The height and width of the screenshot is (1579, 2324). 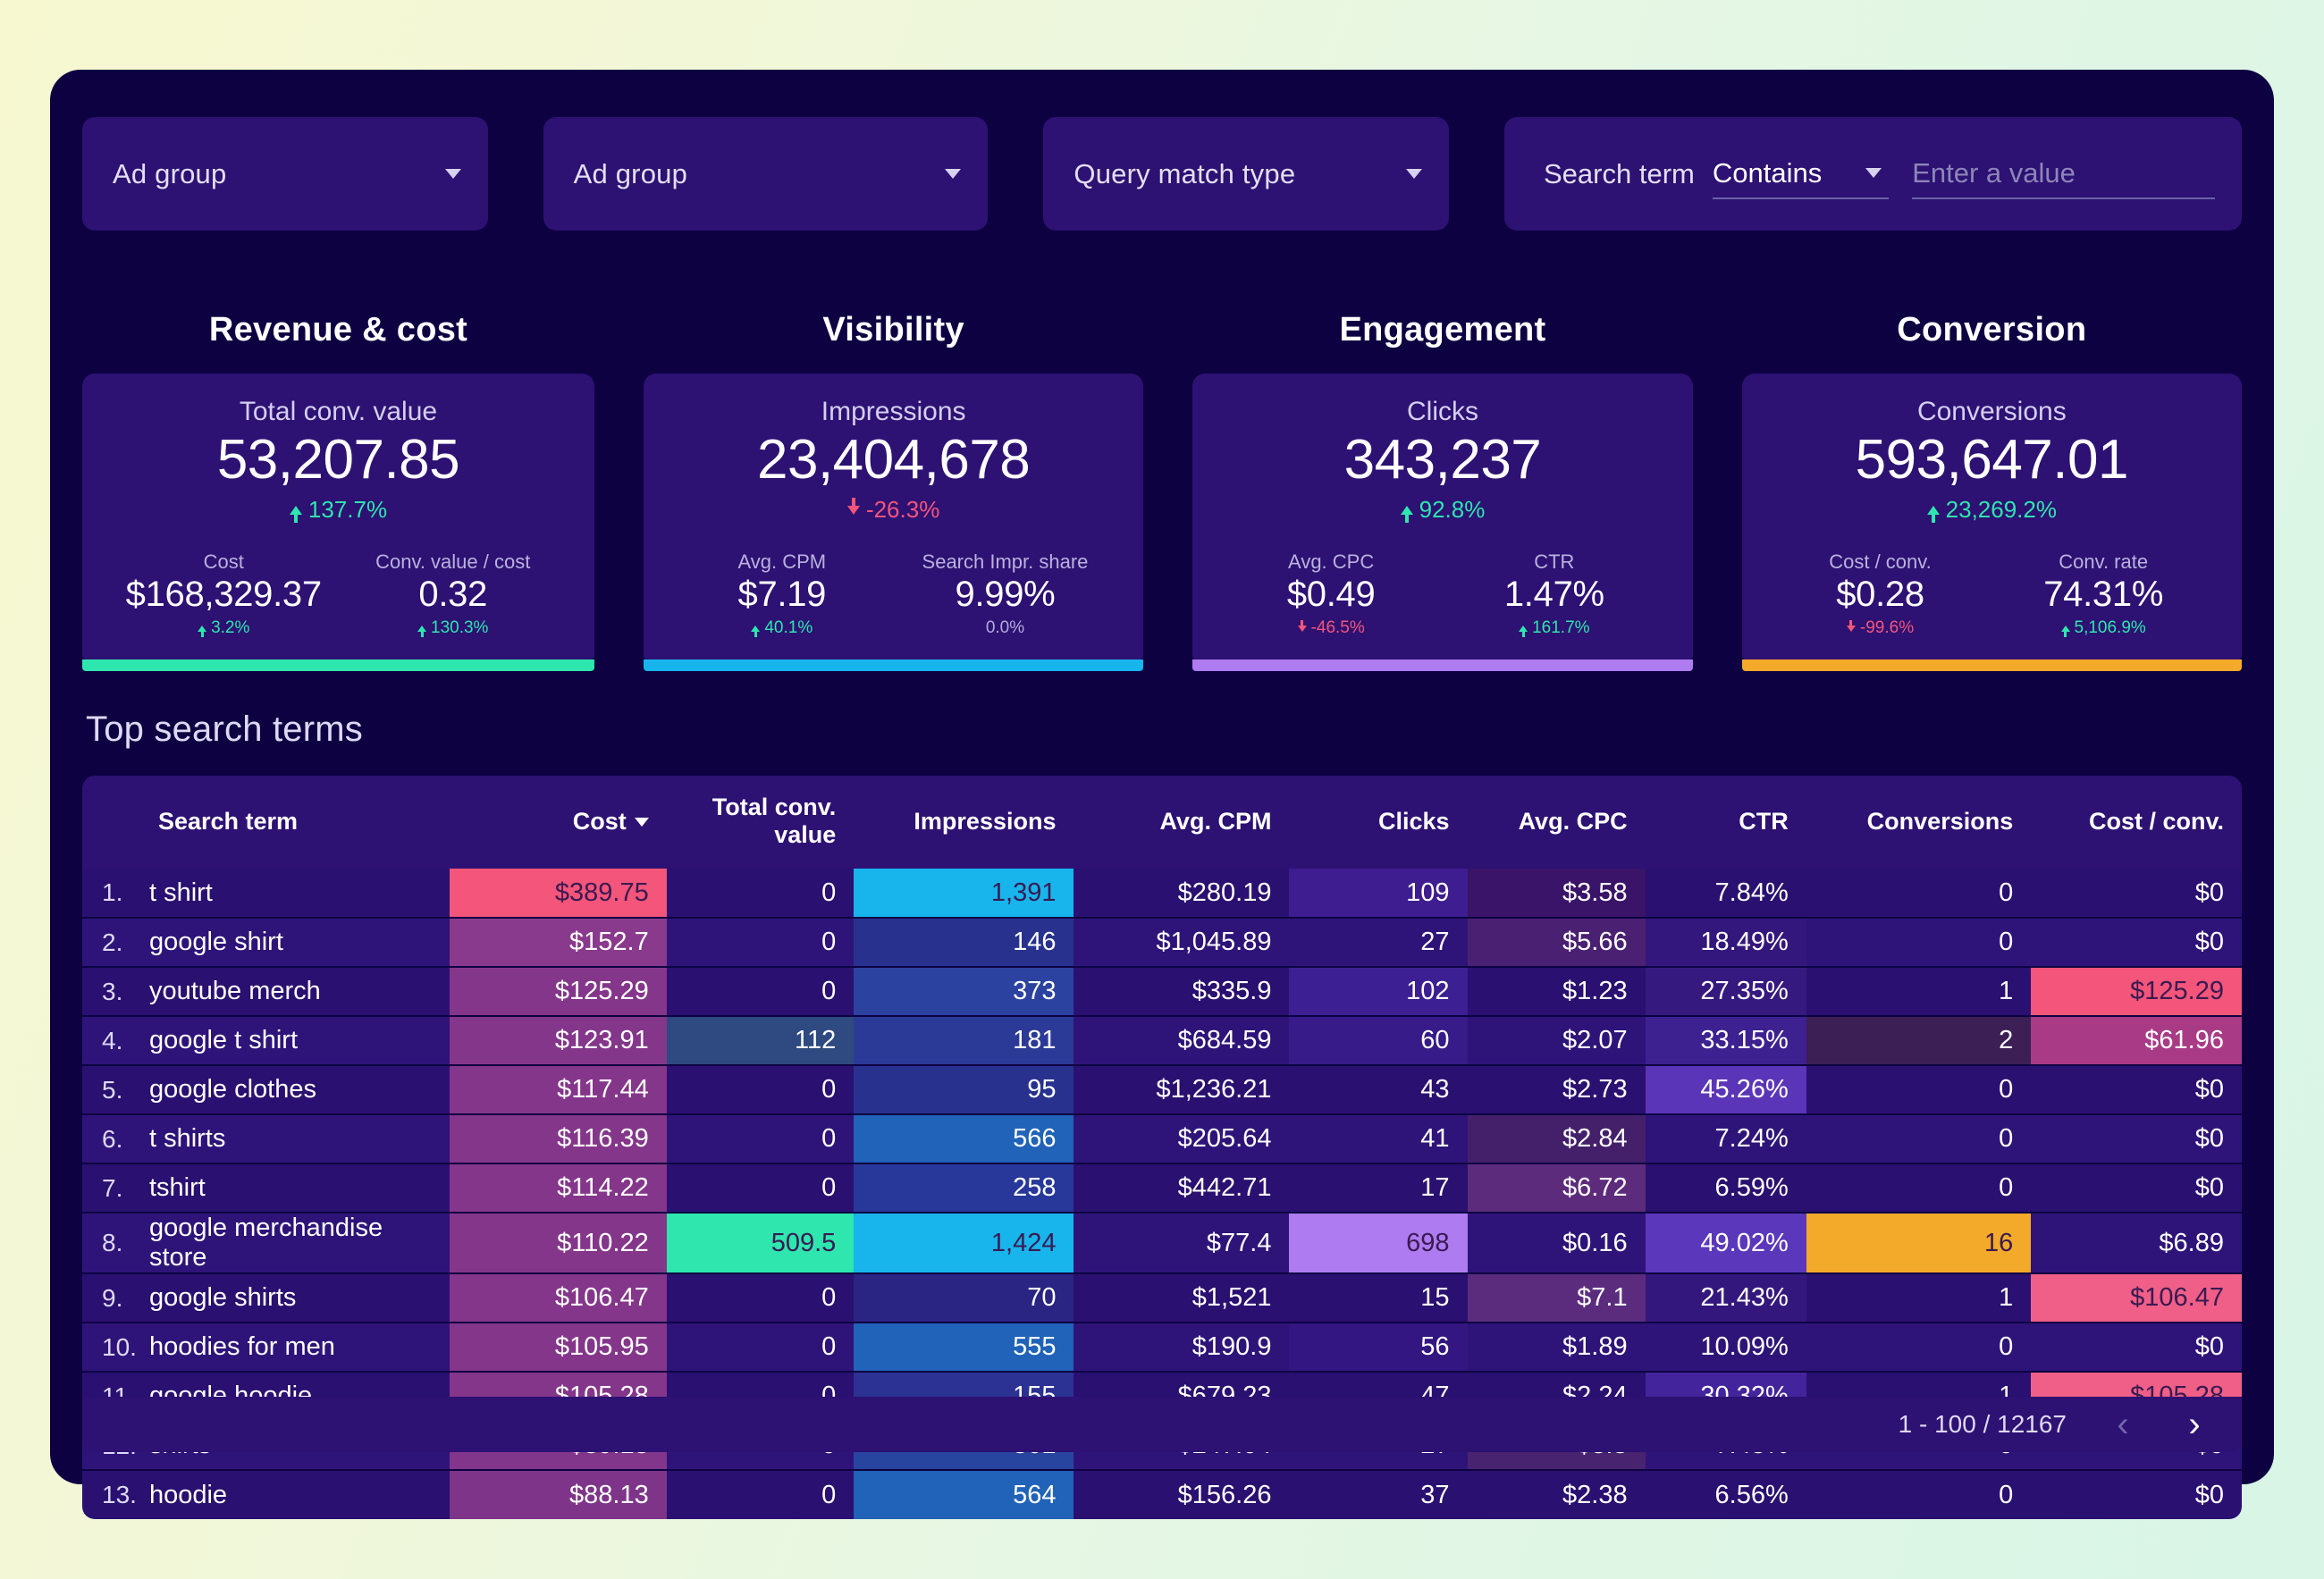 I want to click on cell-cost_per_conv: $125.29, so click(x=2137, y=992).